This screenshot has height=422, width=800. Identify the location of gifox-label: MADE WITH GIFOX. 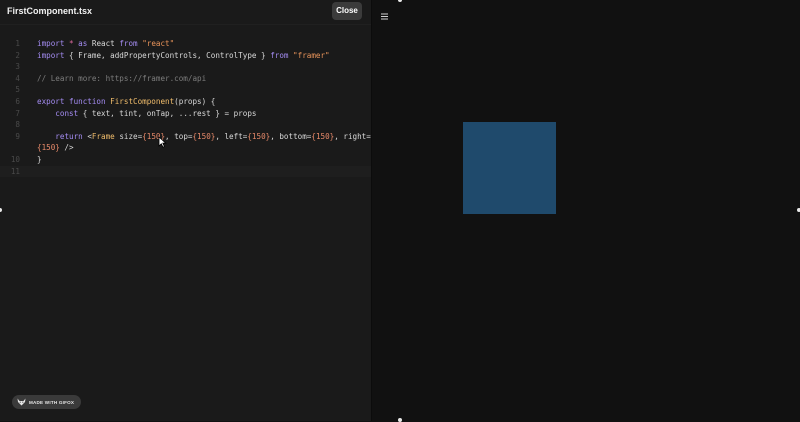
(52, 402).